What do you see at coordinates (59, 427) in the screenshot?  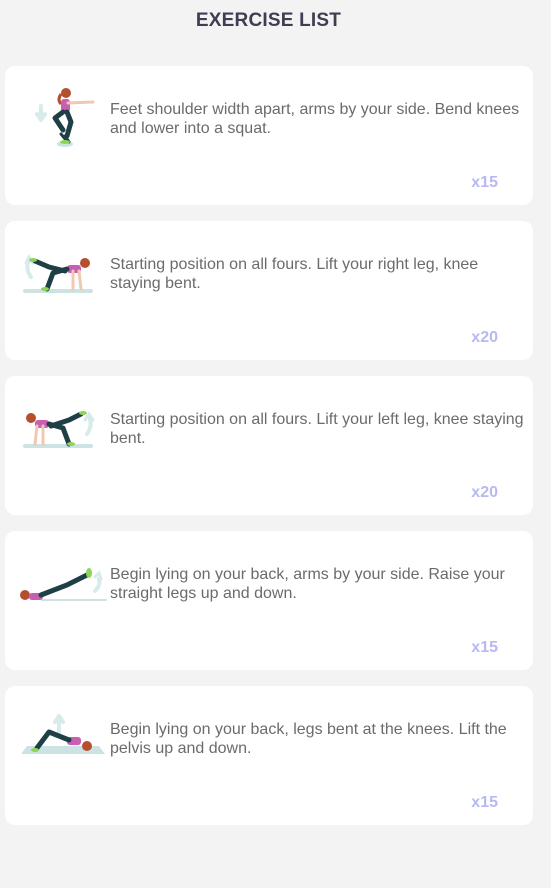 I see `left-leg-kickback-icon` at bounding box center [59, 427].